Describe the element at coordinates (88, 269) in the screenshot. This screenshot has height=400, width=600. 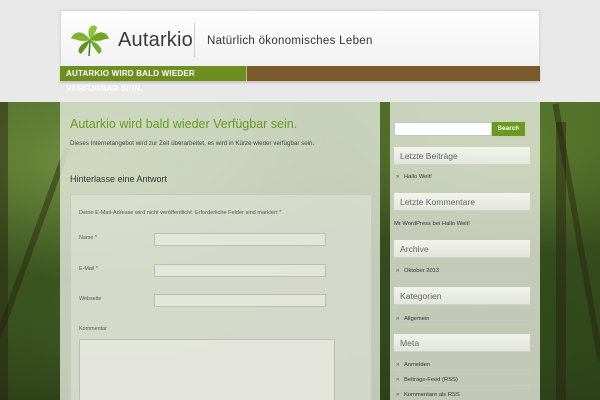
I see `email-label: E-Mail *` at that location.